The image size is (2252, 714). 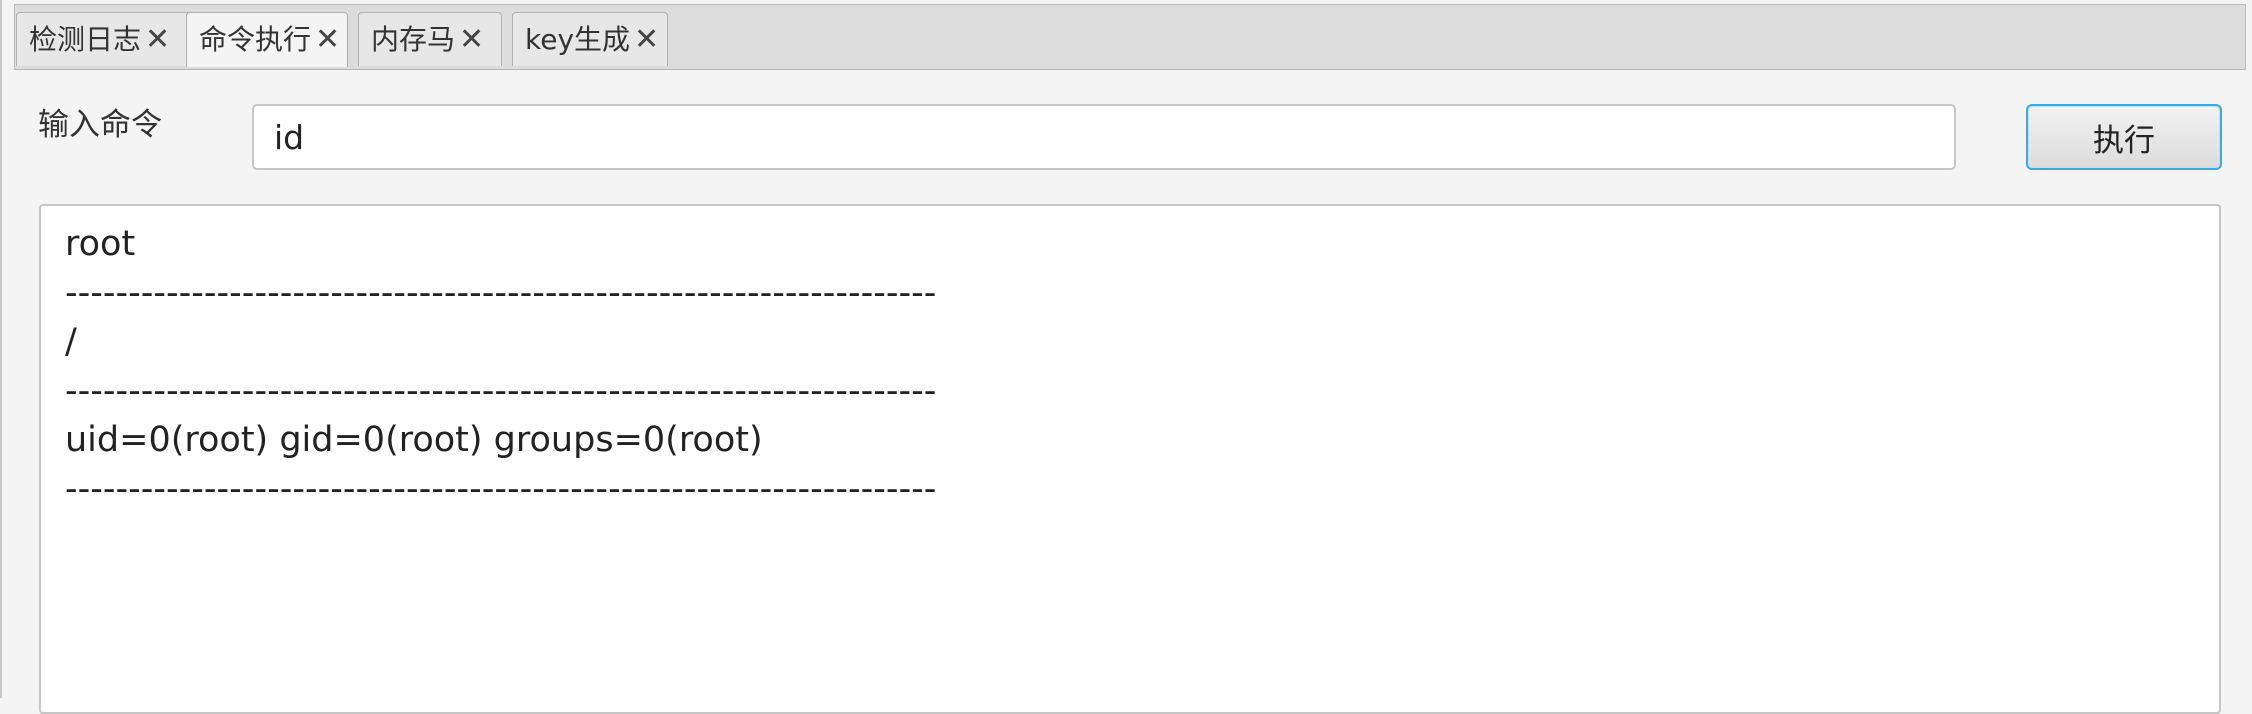 What do you see at coordinates (1104, 137) in the screenshot?
I see `command-input` at bounding box center [1104, 137].